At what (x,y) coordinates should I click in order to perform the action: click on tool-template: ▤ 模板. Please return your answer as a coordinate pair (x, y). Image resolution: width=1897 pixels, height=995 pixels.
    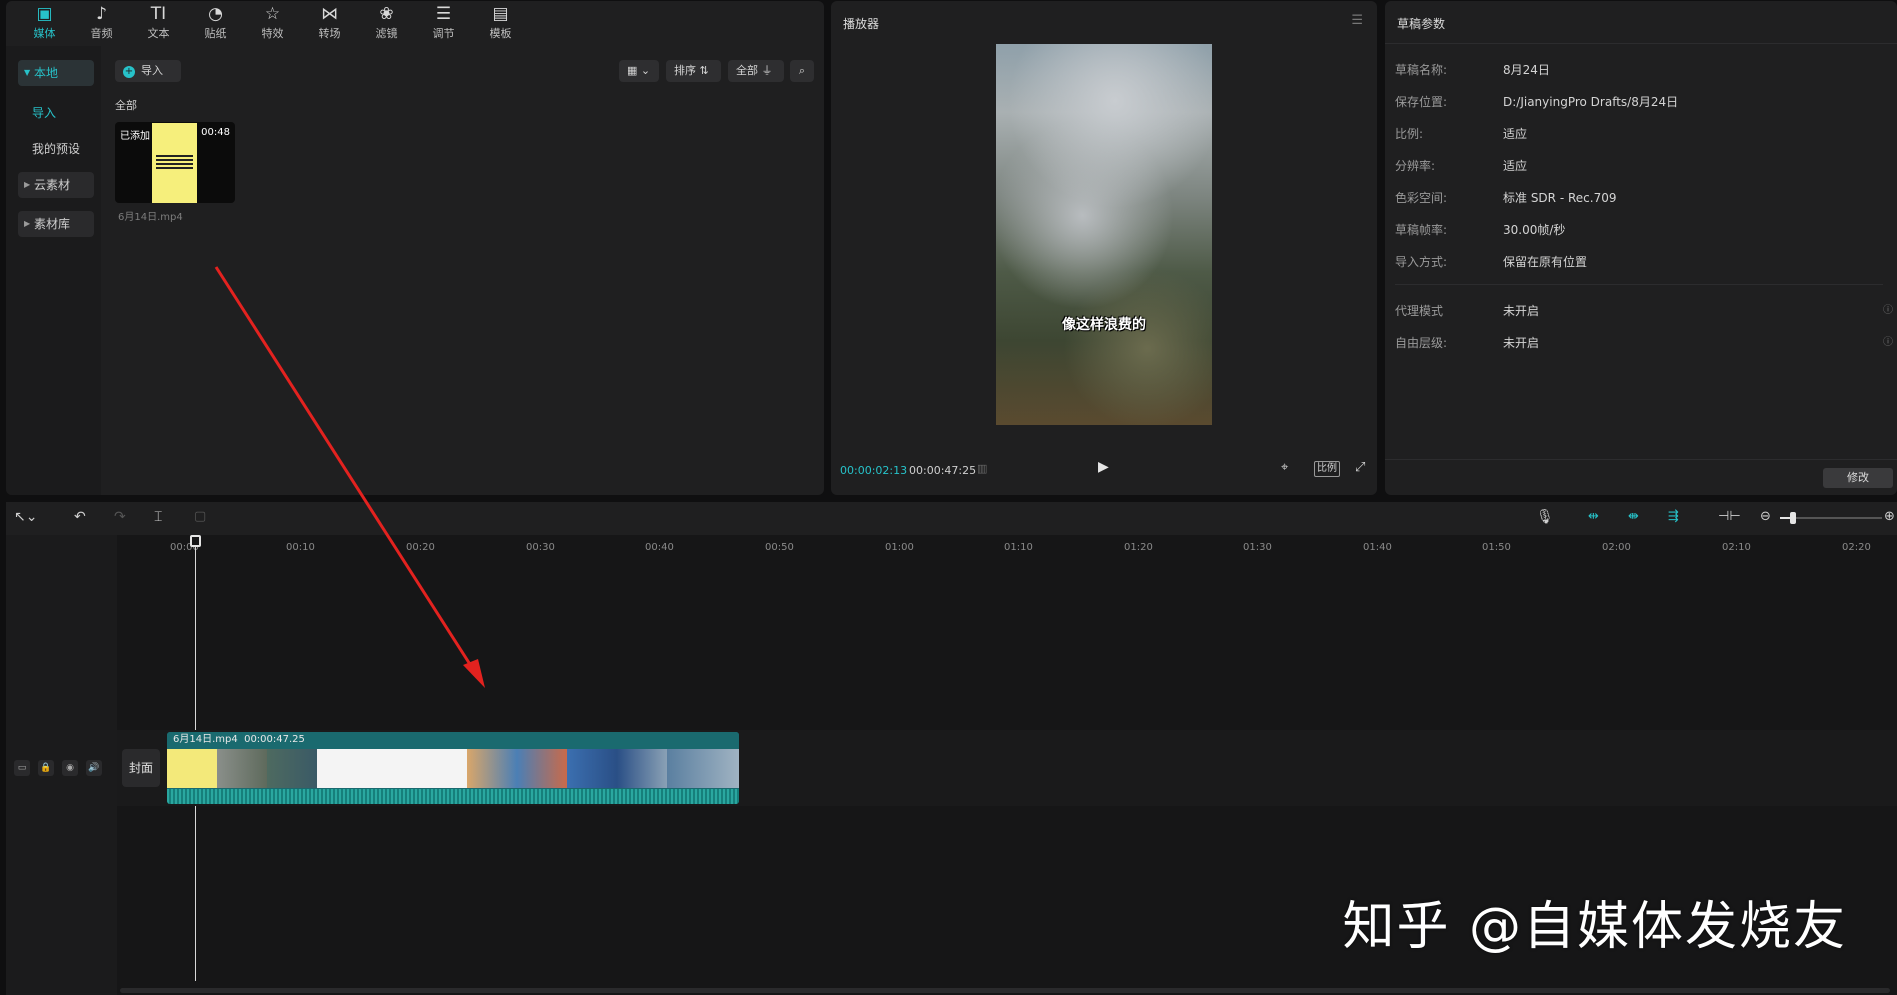
    Looking at the image, I should click on (500, 23).